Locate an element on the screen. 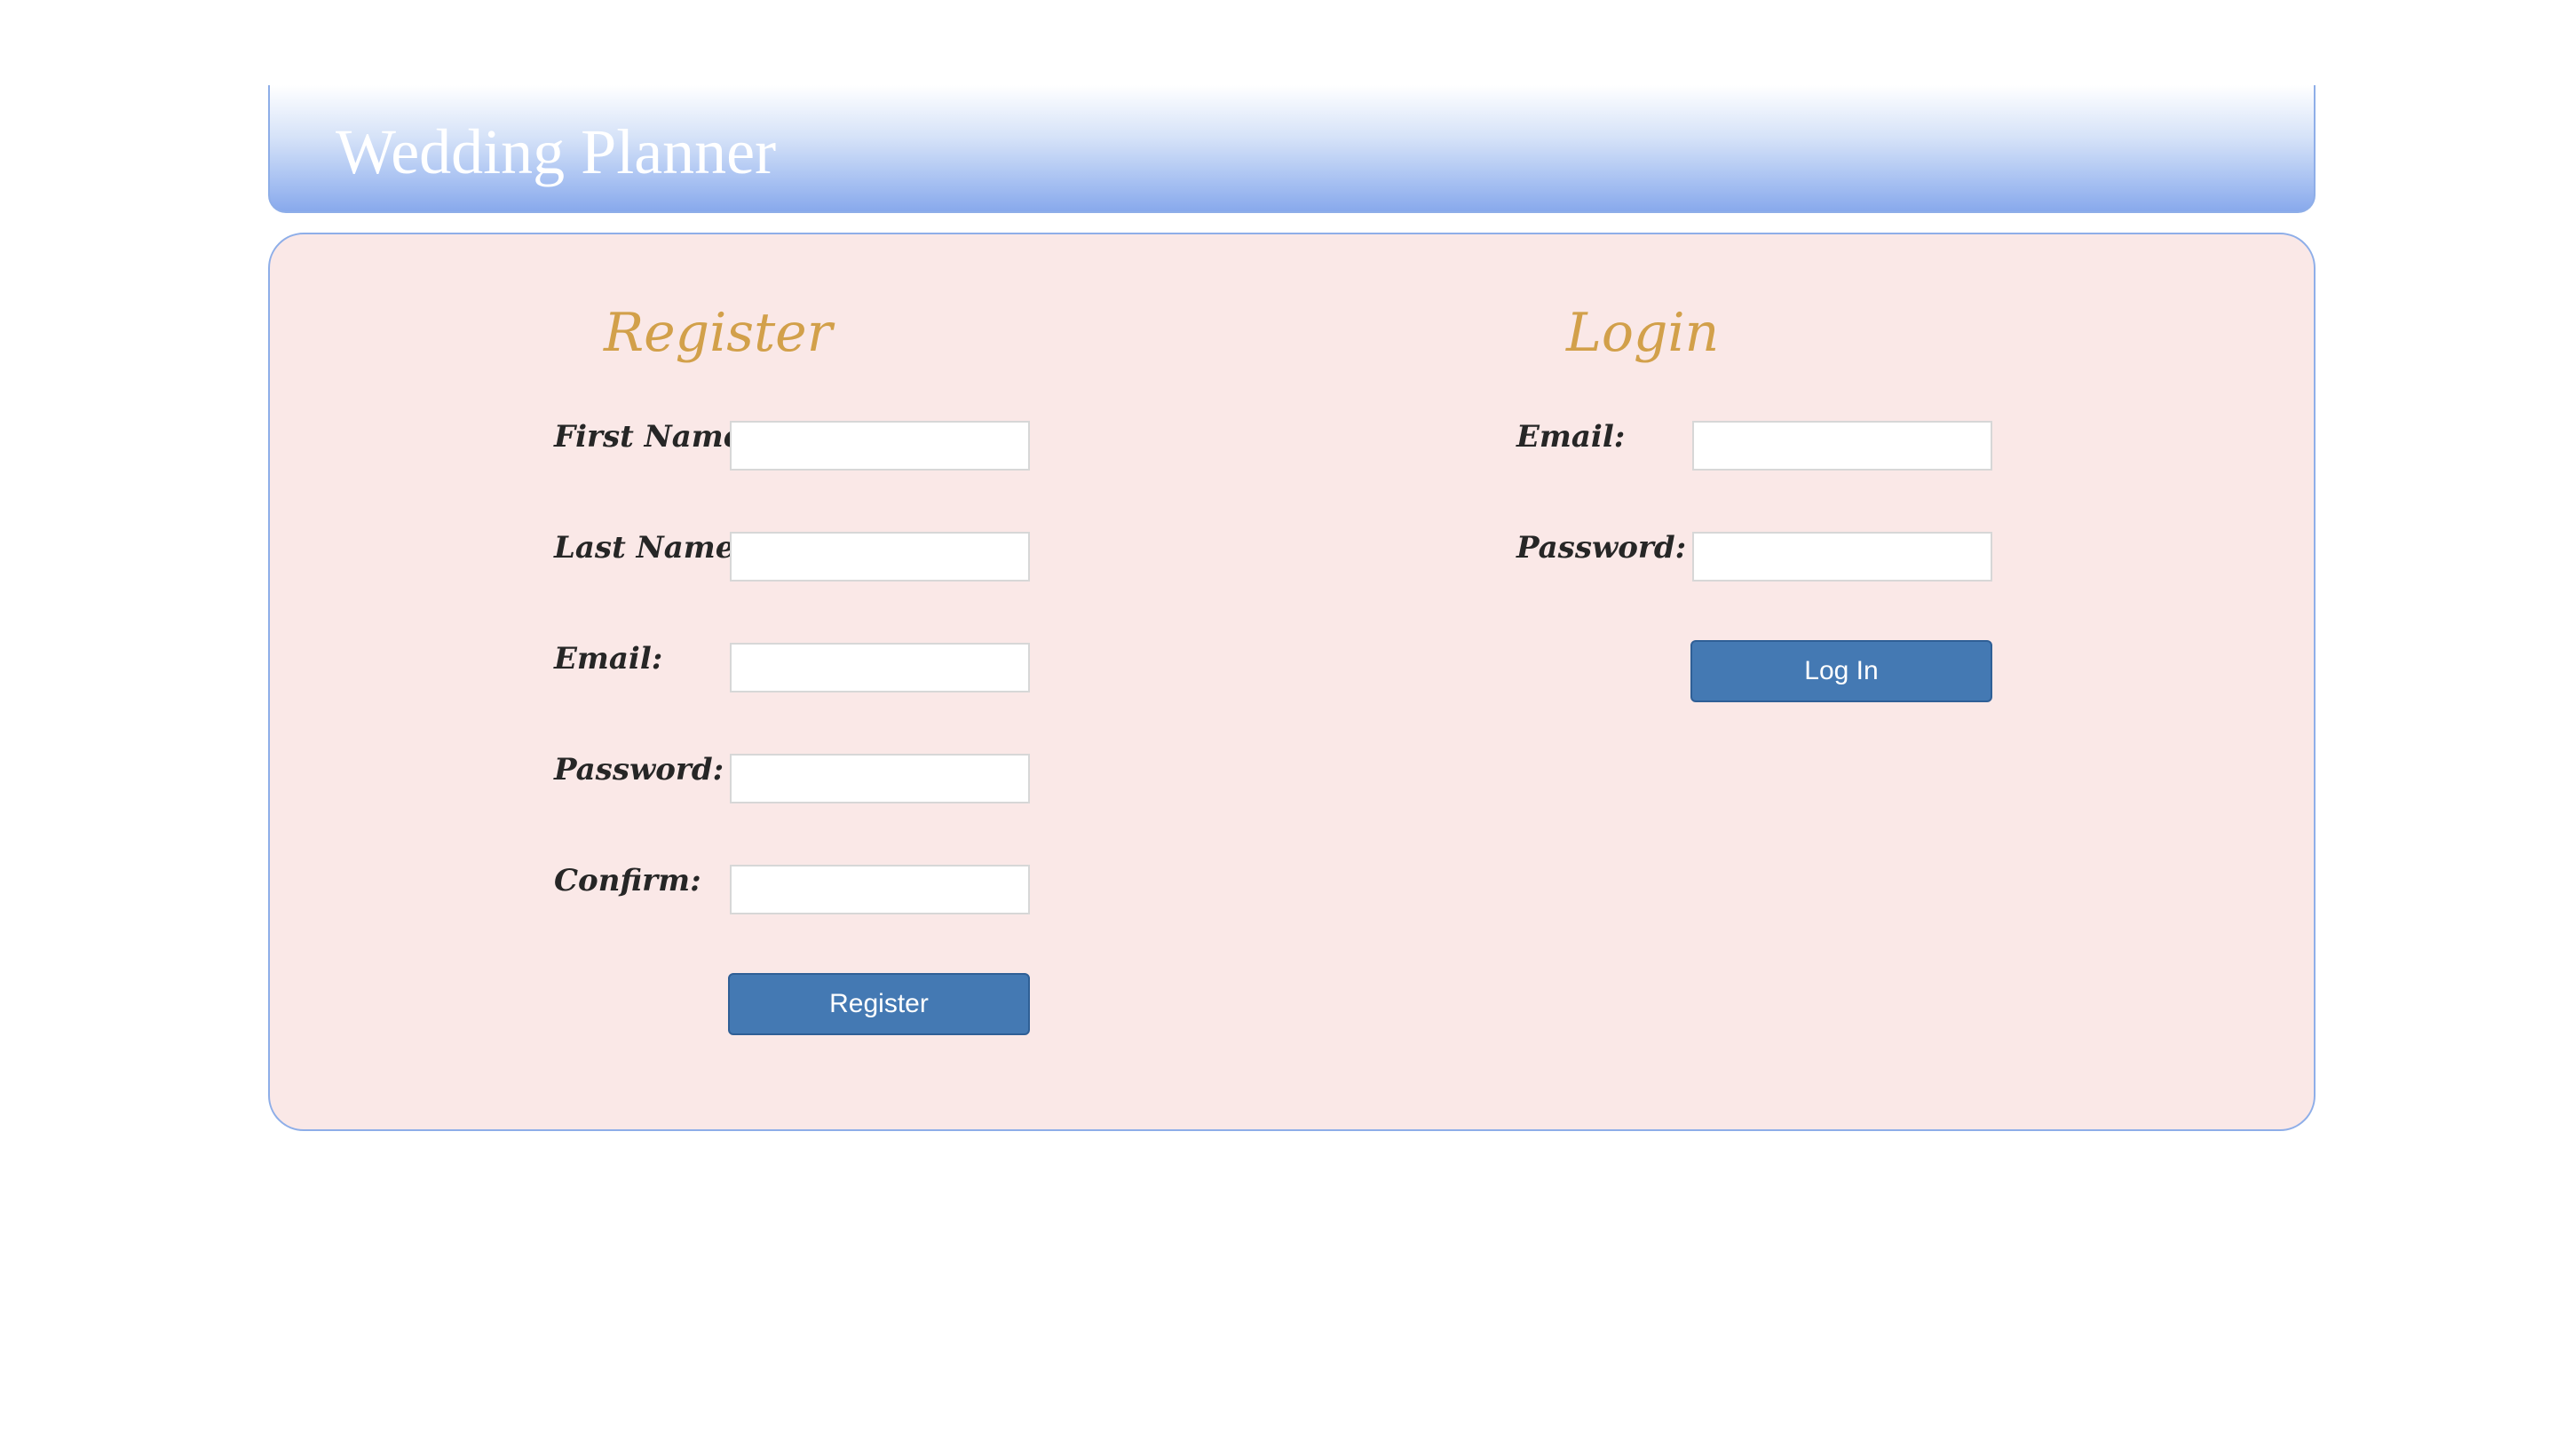 This screenshot has width=2557, height=1456. first-name-input is located at coordinates (880, 446).